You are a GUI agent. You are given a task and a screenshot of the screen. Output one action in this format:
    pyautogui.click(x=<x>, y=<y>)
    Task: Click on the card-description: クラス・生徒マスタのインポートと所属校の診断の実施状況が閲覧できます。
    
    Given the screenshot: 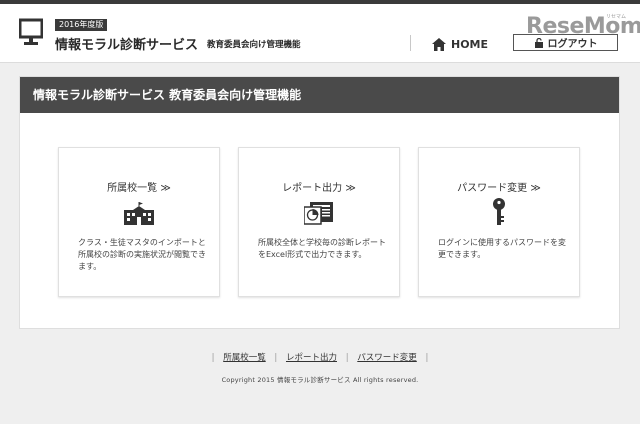 What is the action you would take?
    pyautogui.click(x=142, y=254)
    